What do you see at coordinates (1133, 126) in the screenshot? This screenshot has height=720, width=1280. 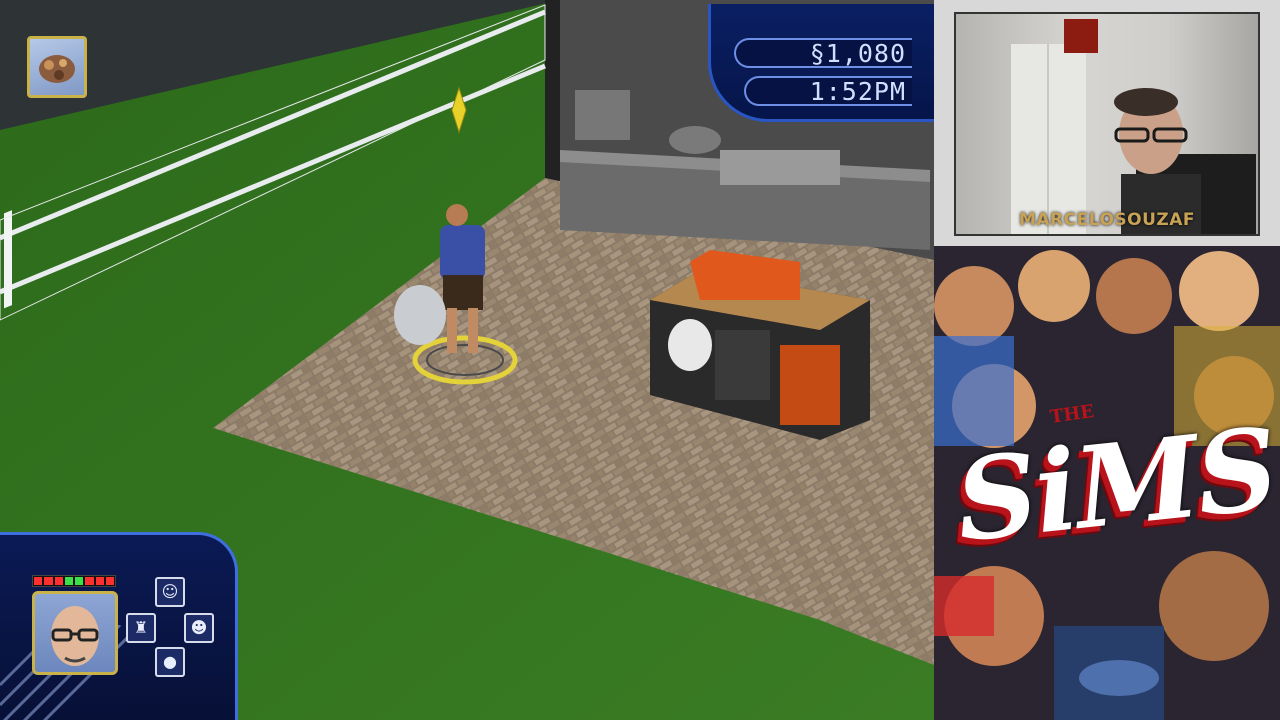 I see `streamer-video` at bounding box center [1133, 126].